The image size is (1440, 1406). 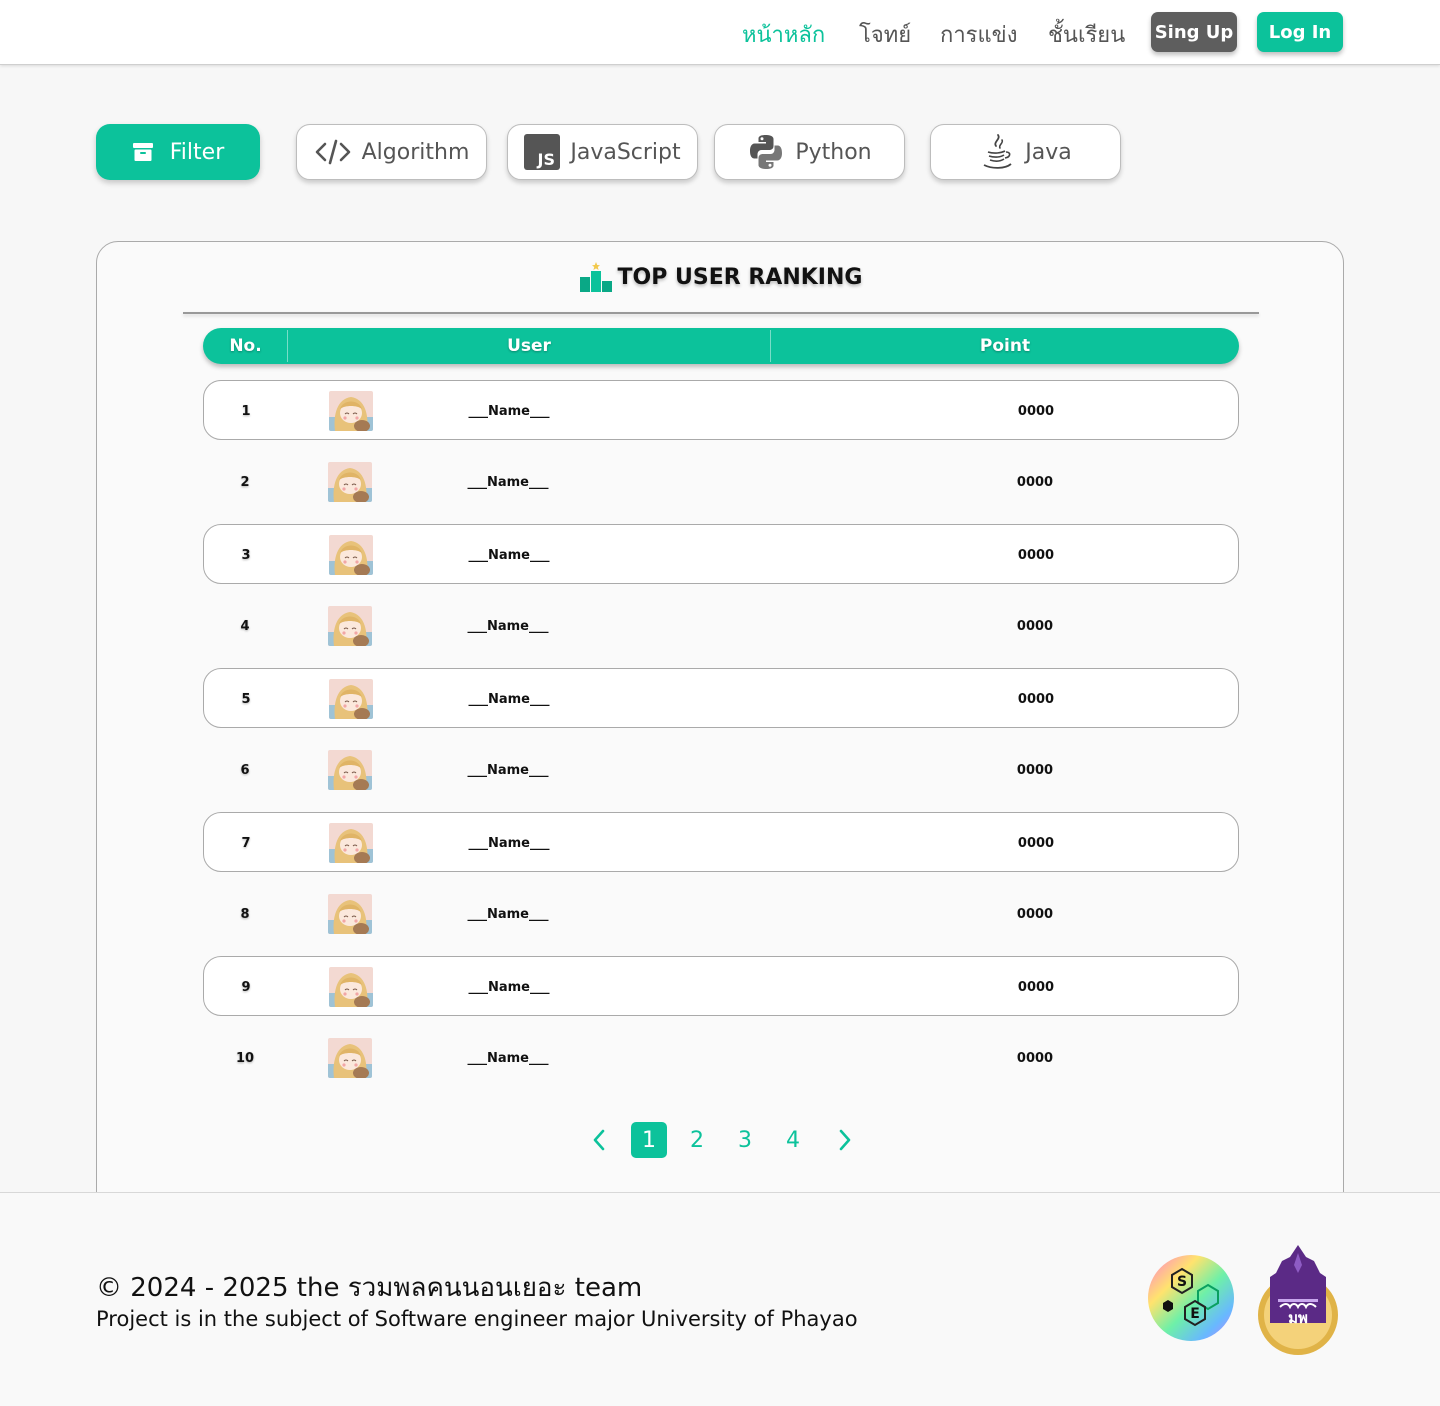 What do you see at coordinates (721, 482) in the screenshot?
I see `table-row: 2 ___Name___ 0000` at bounding box center [721, 482].